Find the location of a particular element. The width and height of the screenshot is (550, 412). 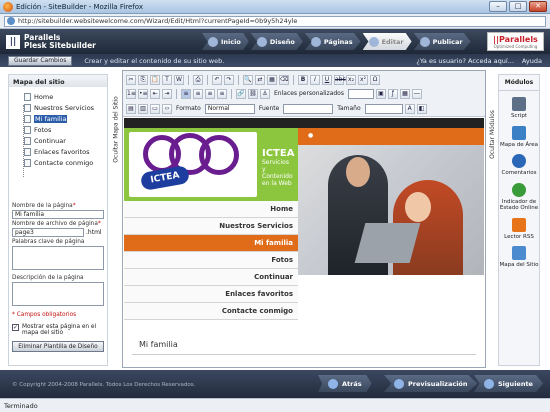

maximize-button: □ is located at coordinates (518, 6).